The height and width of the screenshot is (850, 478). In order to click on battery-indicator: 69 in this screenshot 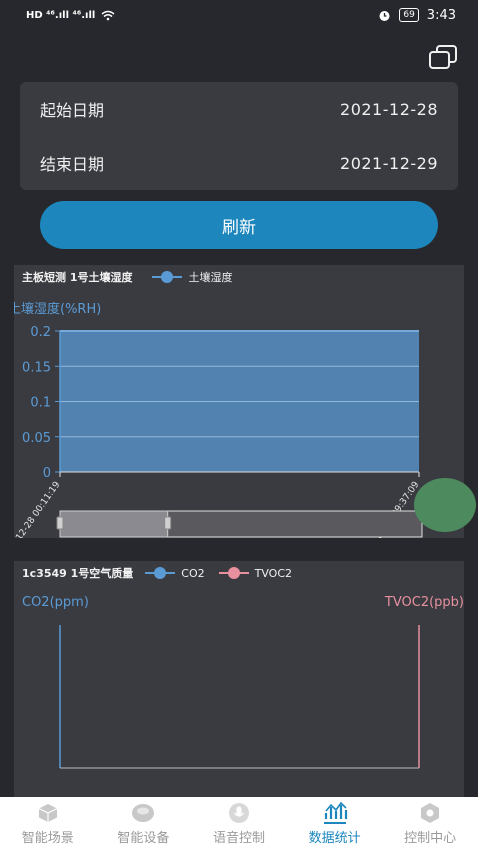, I will do `click(409, 15)`.